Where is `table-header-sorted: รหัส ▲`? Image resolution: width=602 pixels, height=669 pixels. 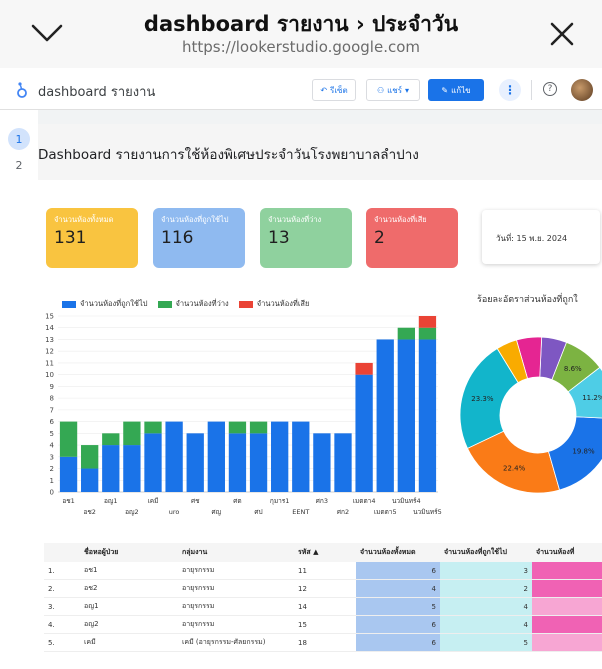 table-header-sorted: รหัส ▲ is located at coordinates (325, 552).